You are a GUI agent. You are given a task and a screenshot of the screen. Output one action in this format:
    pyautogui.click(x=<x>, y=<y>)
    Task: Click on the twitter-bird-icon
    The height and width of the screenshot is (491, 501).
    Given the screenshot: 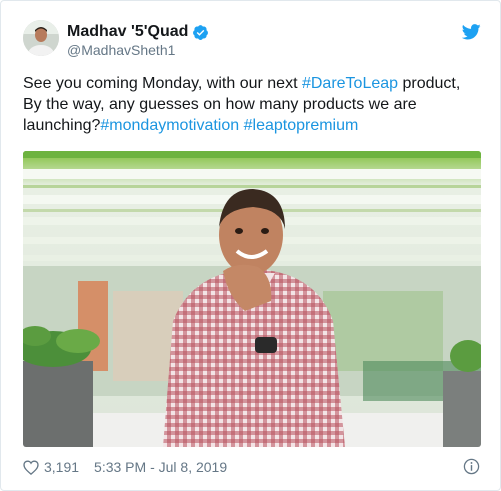 What is the action you would take?
    pyautogui.click(x=471, y=32)
    